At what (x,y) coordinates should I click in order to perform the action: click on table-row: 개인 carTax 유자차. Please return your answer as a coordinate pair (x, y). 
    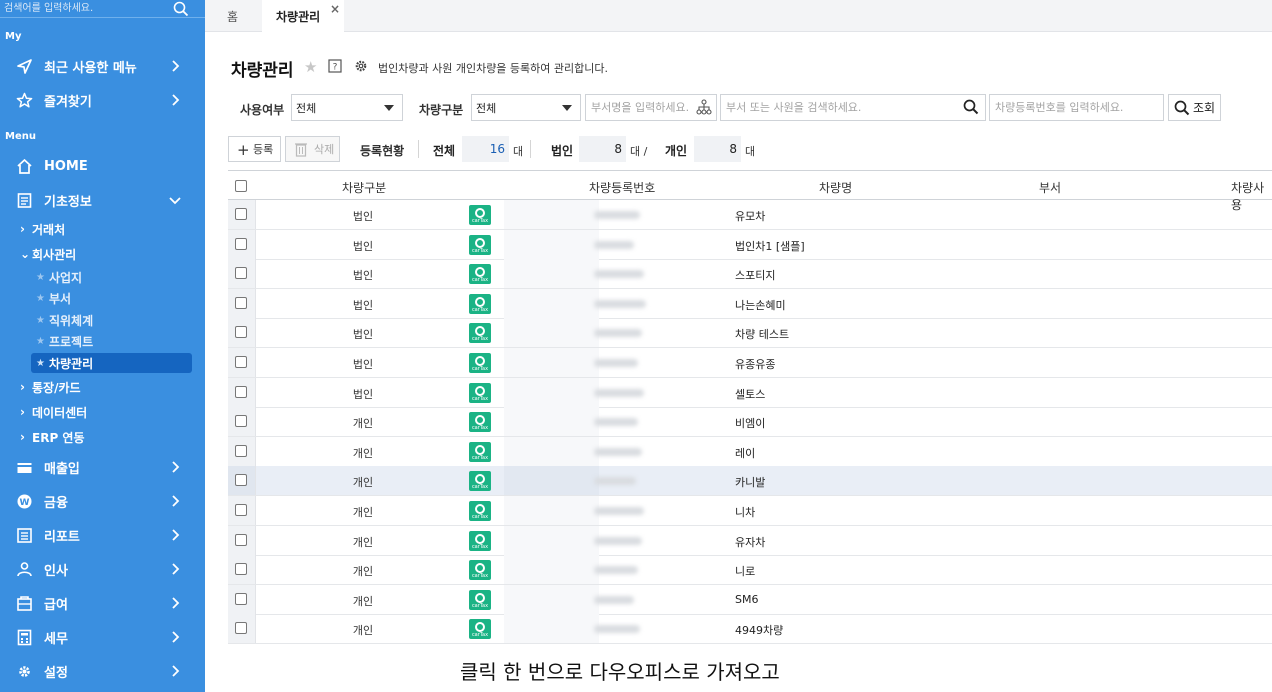
    Looking at the image, I should click on (750, 540).